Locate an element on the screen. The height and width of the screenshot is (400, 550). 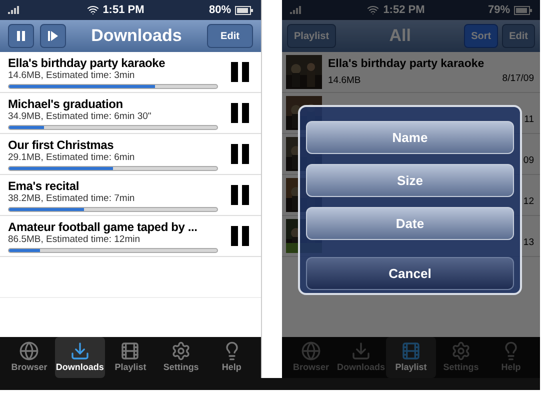
edit-button: Edit is located at coordinates (230, 36).